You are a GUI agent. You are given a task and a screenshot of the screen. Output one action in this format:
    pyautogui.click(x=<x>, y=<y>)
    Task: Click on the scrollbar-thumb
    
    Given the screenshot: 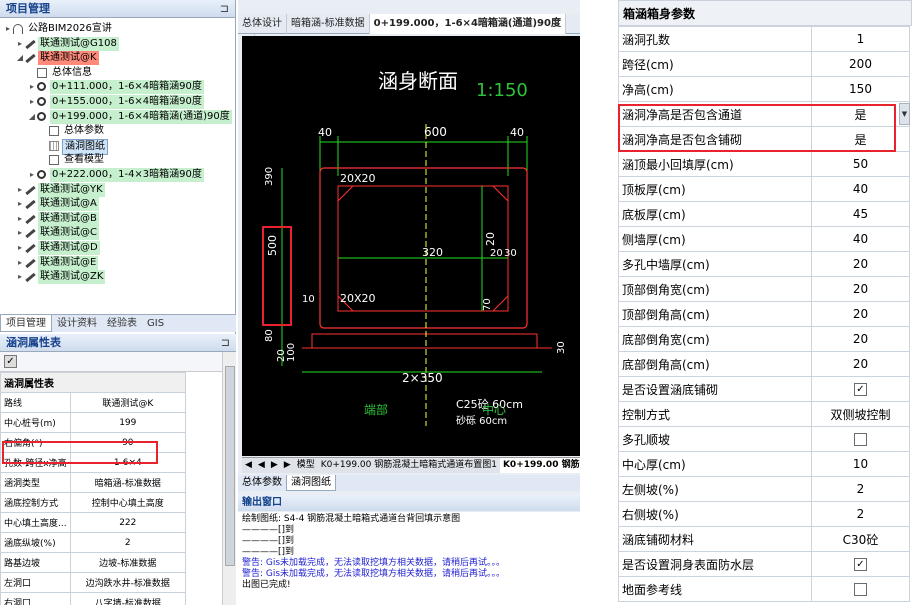 What is the action you would take?
    pyautogui.click(x=230, y=466)
    